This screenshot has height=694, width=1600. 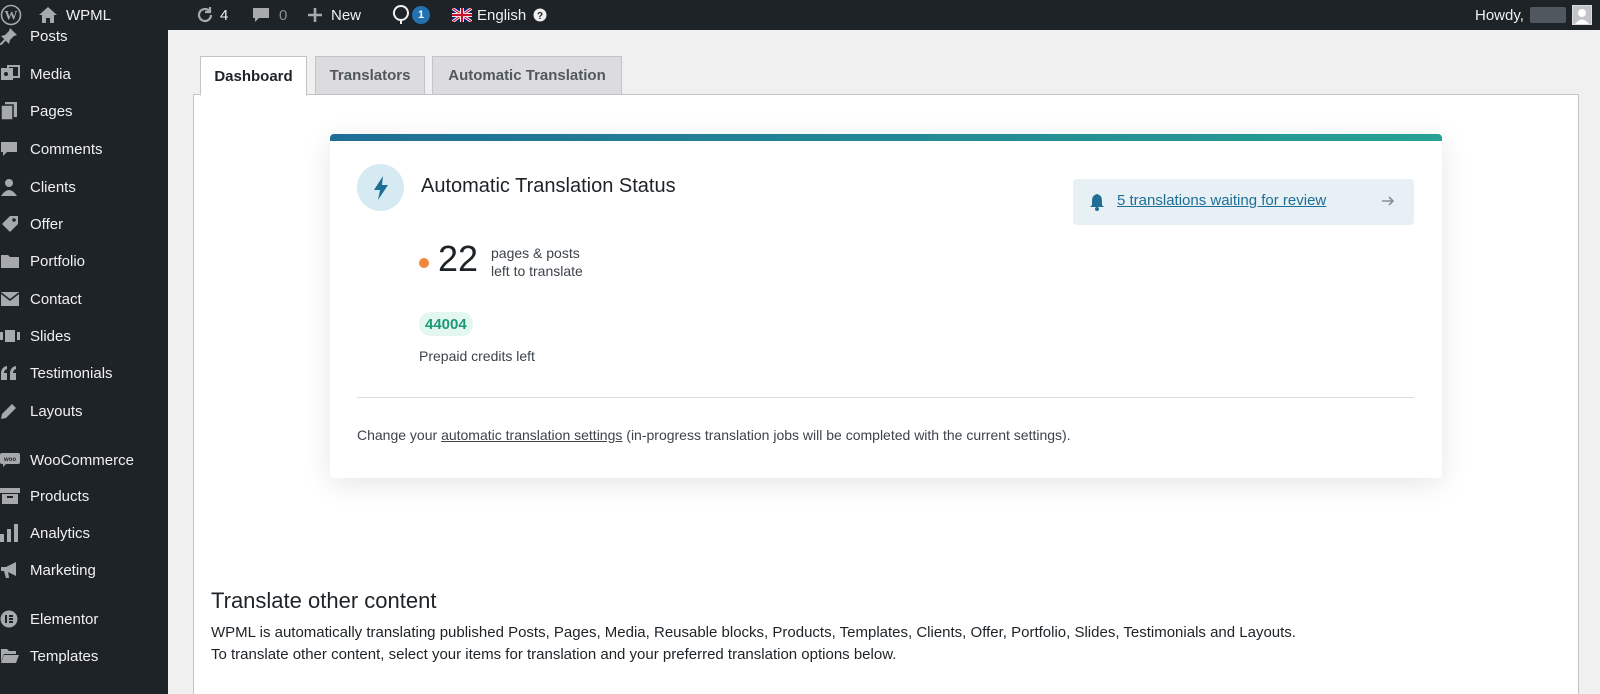 What do you see at coordinates (346, 15) in the screenshot?
I see `new-label: New` at bounding box center [346, 15].